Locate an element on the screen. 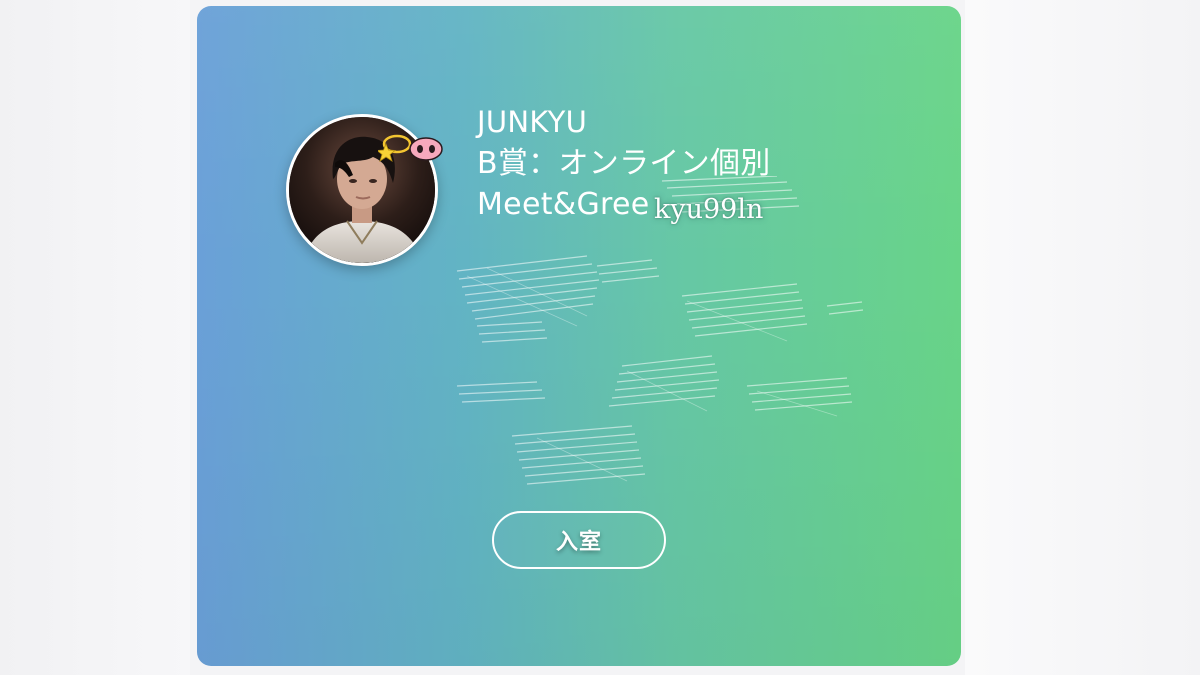  avatar-group is located at coordinates (364, 190).